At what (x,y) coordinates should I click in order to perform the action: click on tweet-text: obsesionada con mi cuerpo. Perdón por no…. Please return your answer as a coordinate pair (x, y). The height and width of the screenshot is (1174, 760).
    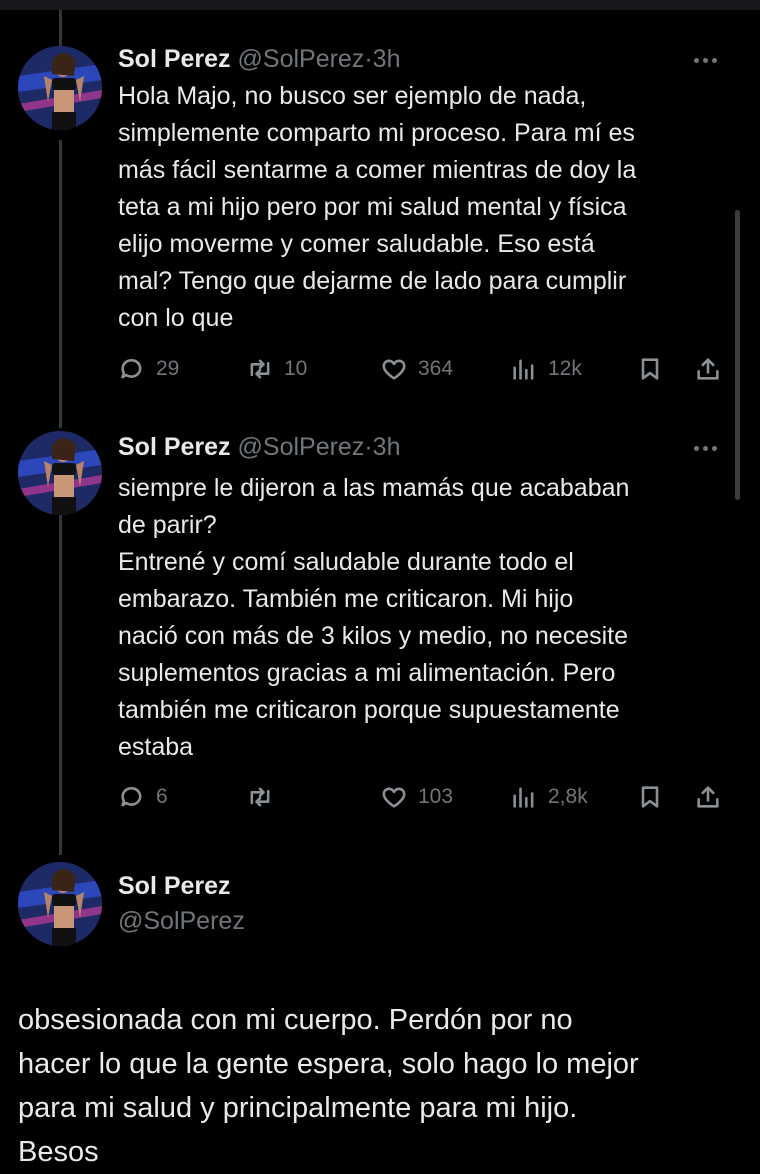
    Looking at the image, I should click on (378, 1086).